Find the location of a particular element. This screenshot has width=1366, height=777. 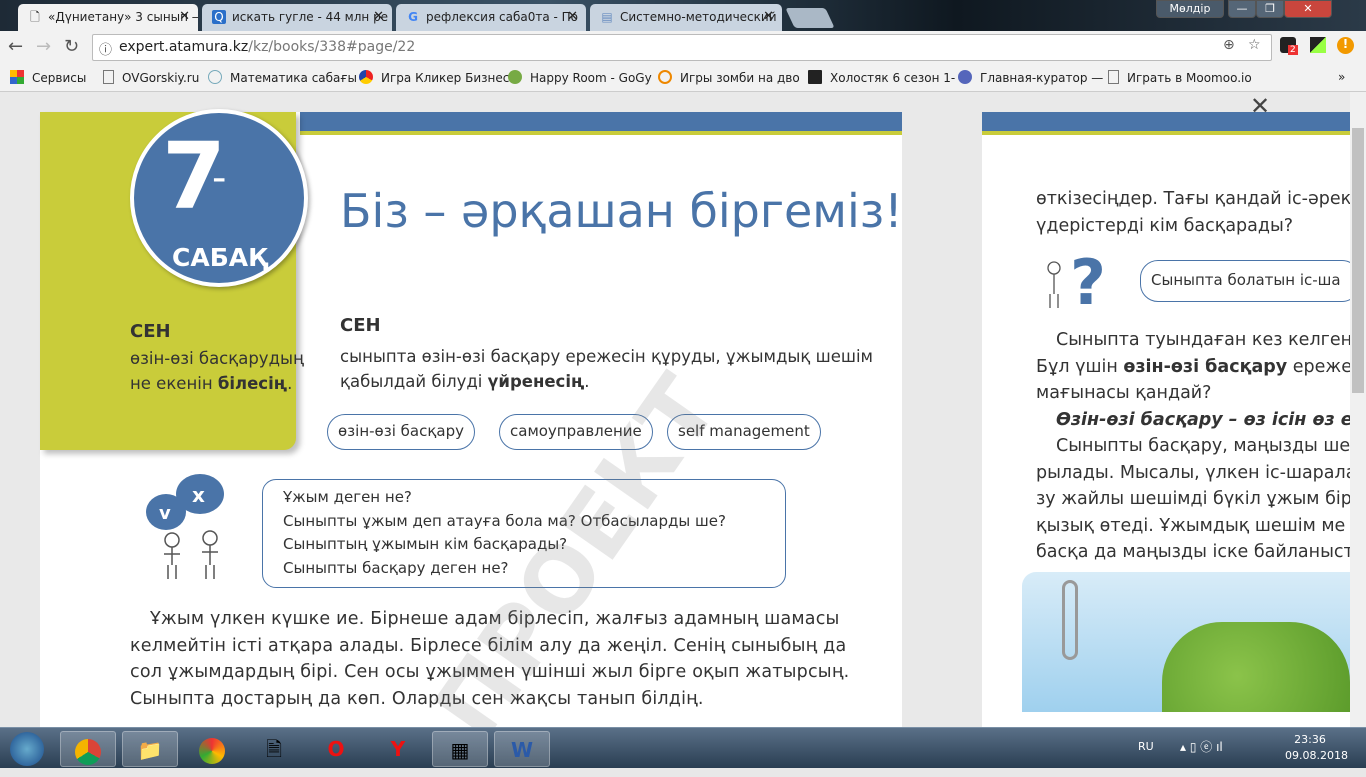

bookmark: Игра Кликер Бизнес is located at coordinates (434, 77).